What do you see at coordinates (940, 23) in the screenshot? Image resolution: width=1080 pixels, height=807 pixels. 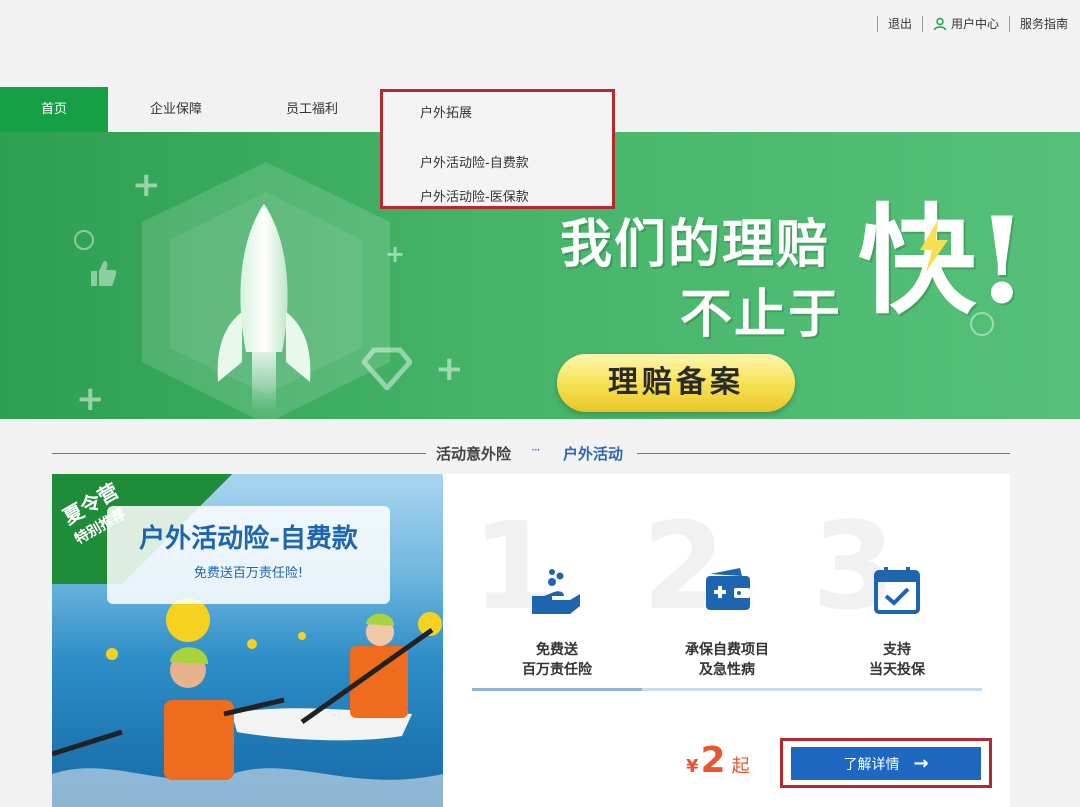 I see `user-icon` at bounding box center [940, 23].